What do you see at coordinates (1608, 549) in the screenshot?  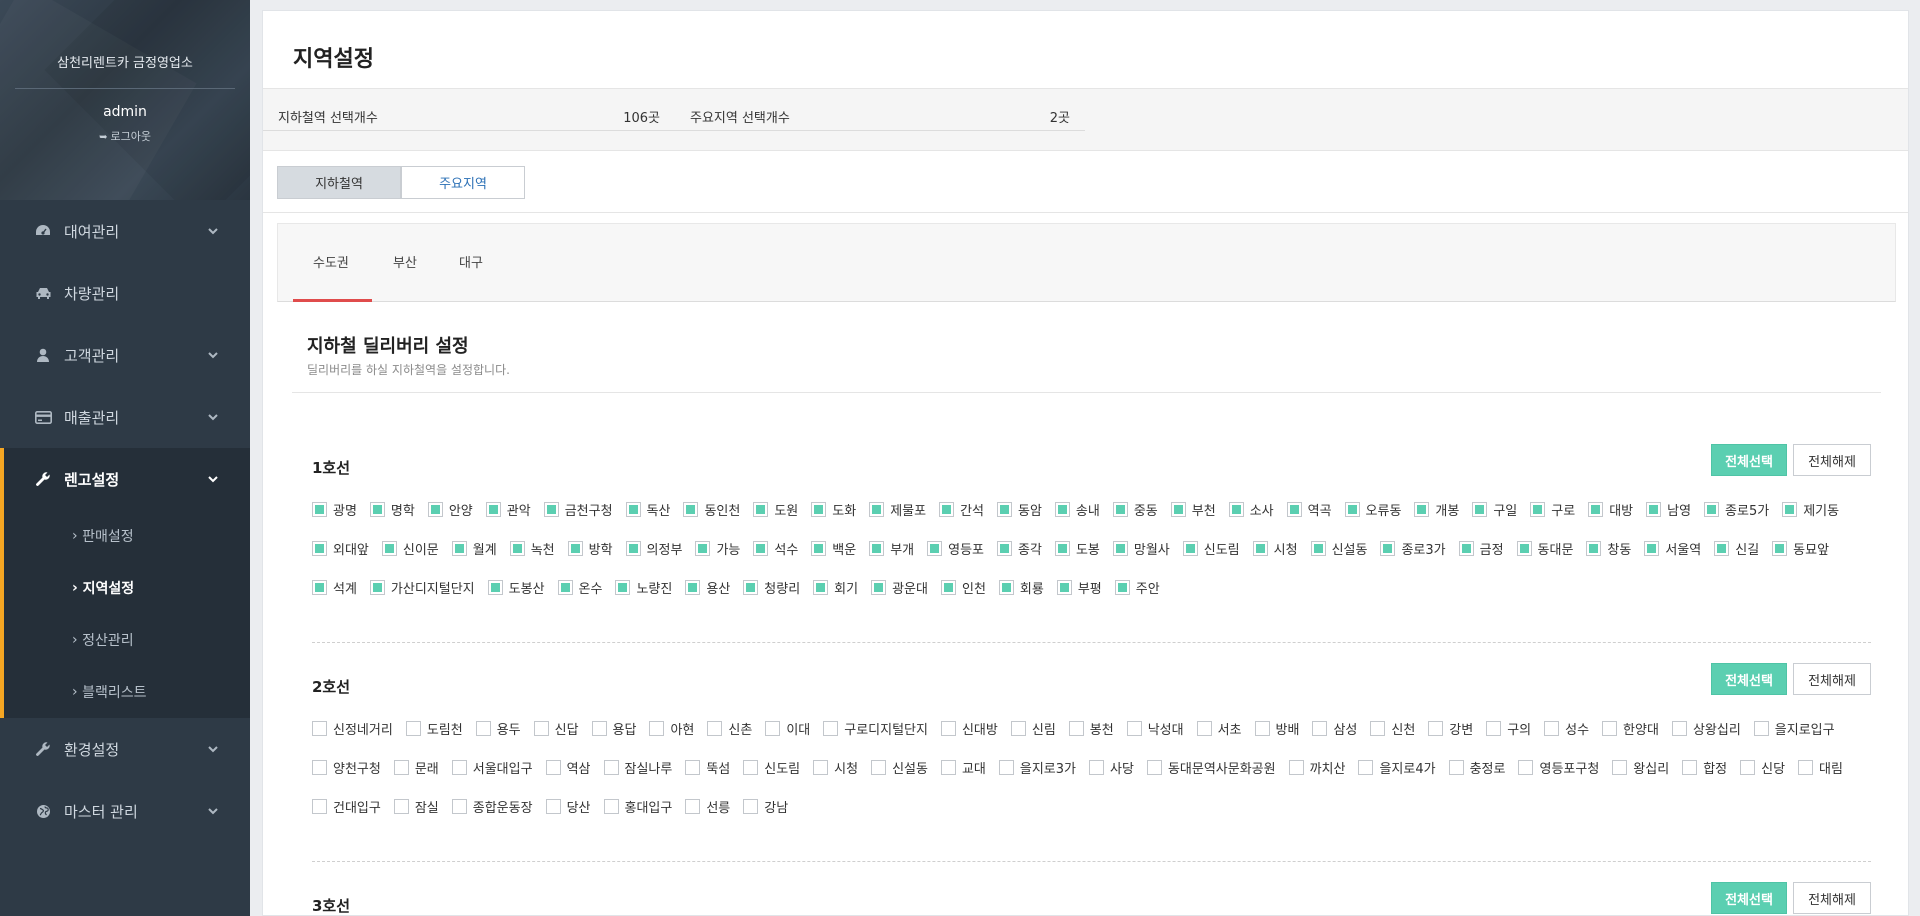 I see `station-item: 창동` at bounding box center [1608, 549].